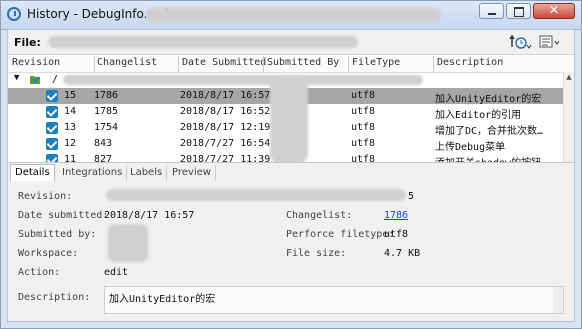 The width and height of the screenshot is (582, 329). Describe the element at coordinates (16, 78) in the screenshot. I see `expand-arrow-icon: ▼` at that location.